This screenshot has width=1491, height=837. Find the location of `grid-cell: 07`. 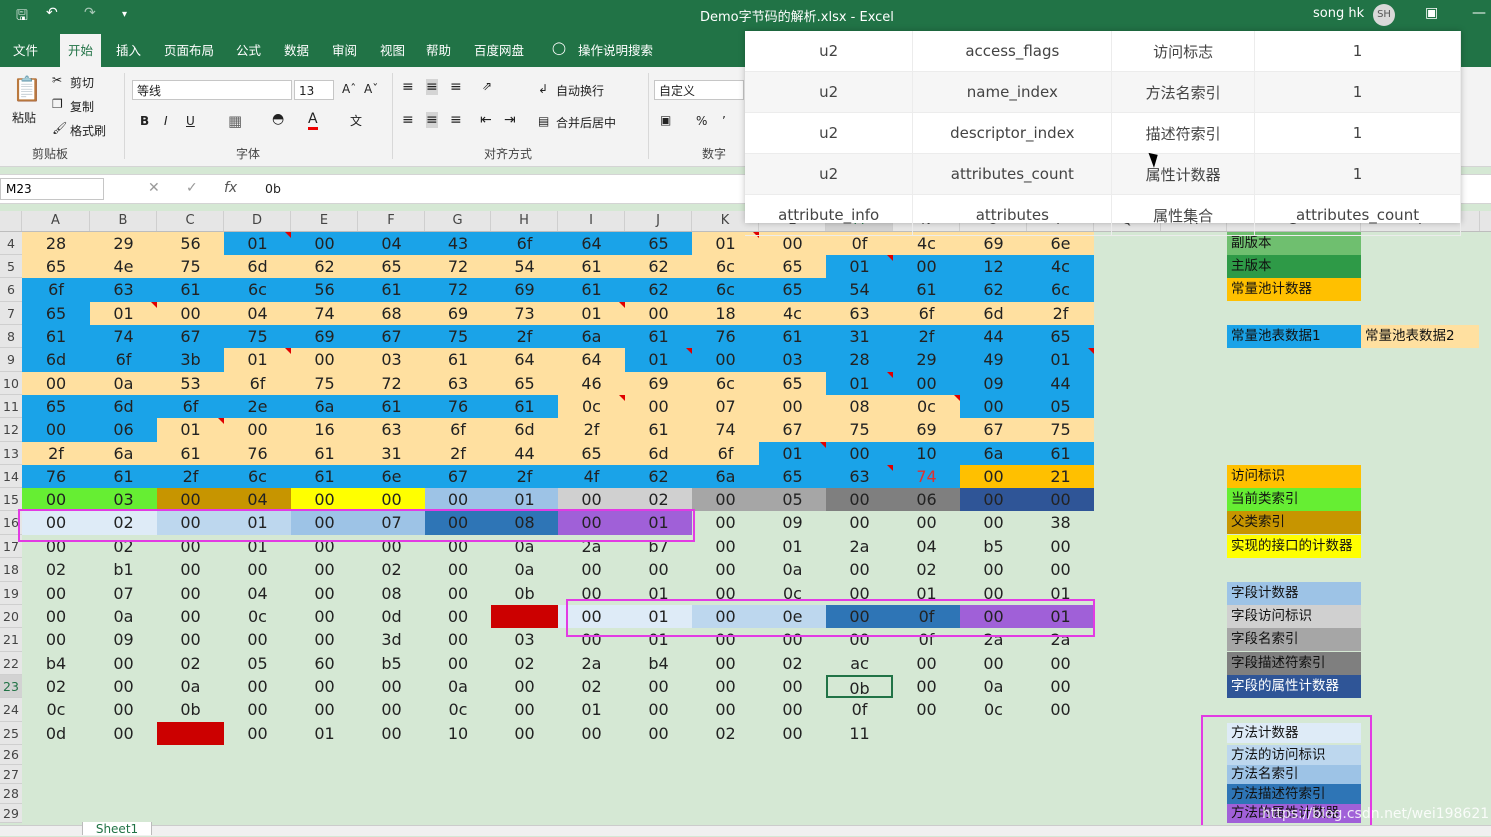

grid-cell: 07 is located at coordinates (725, 406).